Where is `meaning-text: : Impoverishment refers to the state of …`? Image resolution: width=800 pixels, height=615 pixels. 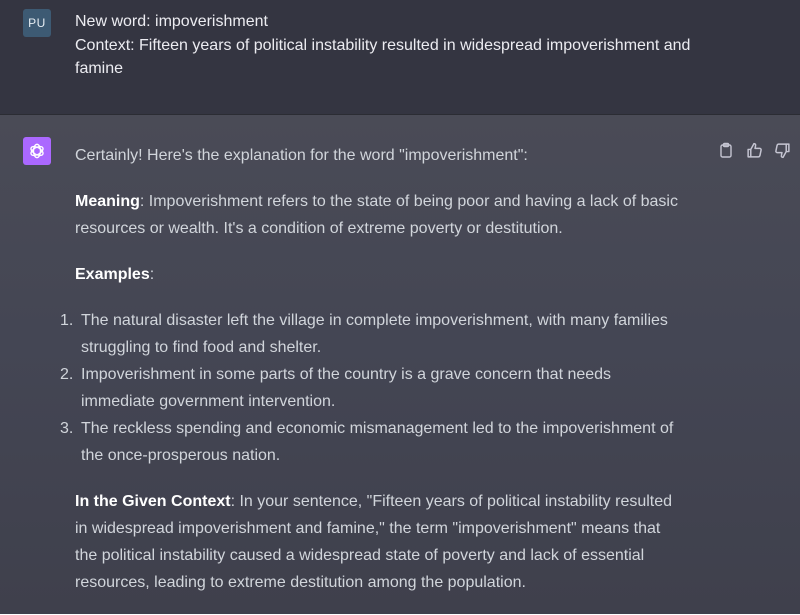 meaning-text: : Impoverishment refers to the state of … is located at coordinates (376, 215).